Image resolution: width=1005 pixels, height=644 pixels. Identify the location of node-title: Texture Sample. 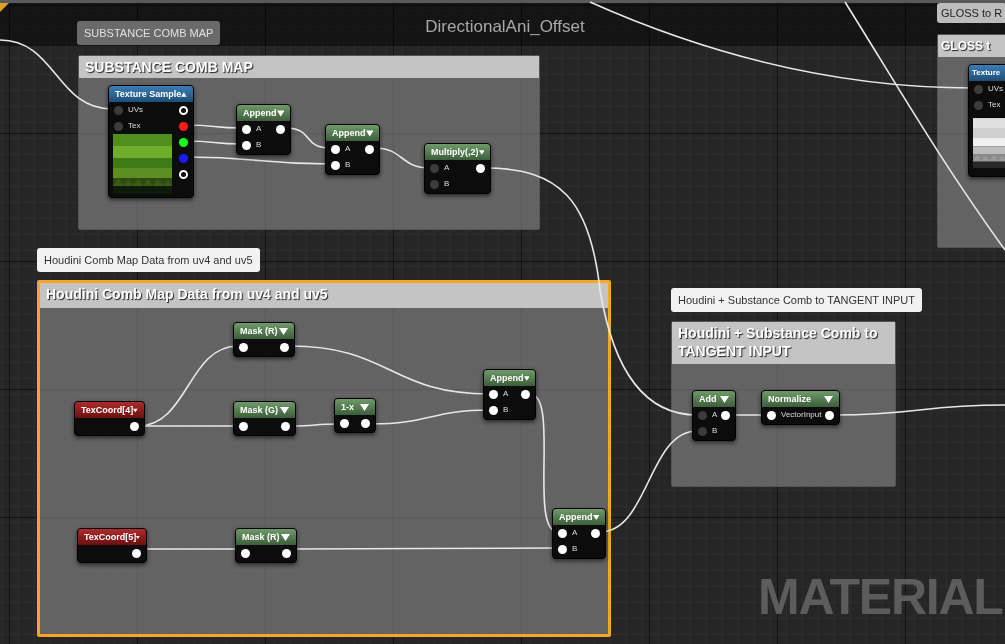
(148, 94).